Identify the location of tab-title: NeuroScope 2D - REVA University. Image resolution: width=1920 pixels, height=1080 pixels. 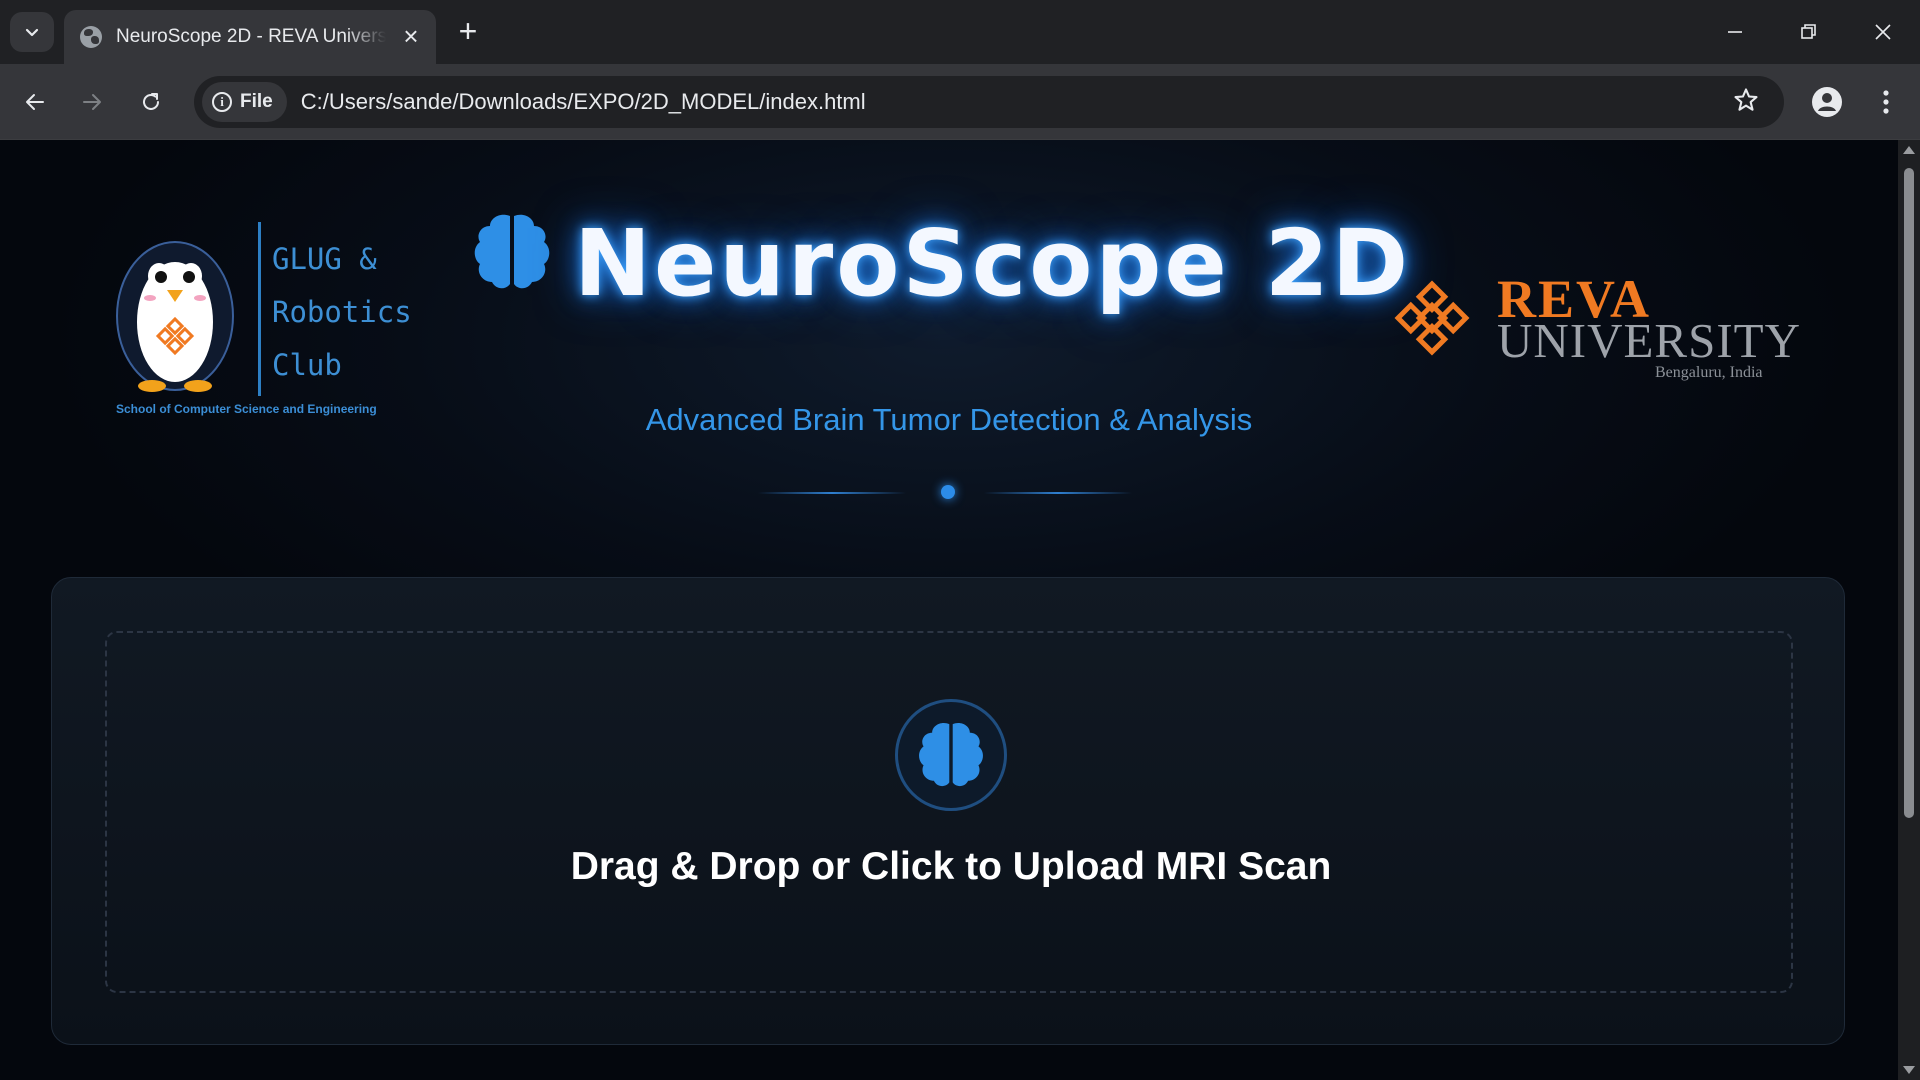
(251, 36).